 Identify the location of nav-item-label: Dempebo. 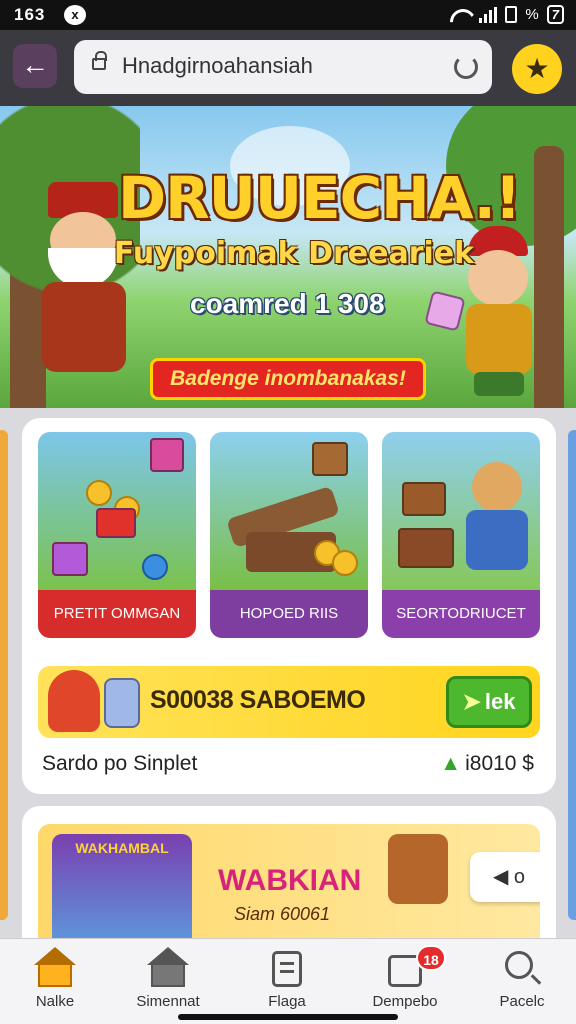
(405, 1001).